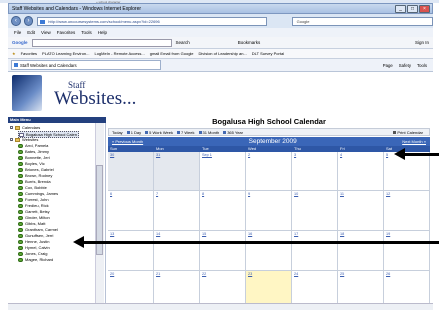  What do you see at coordinates (400, 9) in the screenshot?
I see `minimize-button: _` at bounding box center [400, 9].